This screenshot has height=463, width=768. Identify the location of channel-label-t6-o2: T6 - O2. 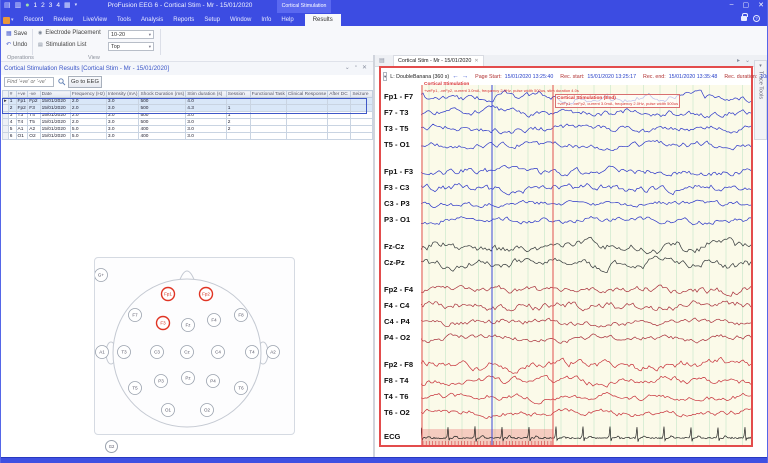
(397, 412).